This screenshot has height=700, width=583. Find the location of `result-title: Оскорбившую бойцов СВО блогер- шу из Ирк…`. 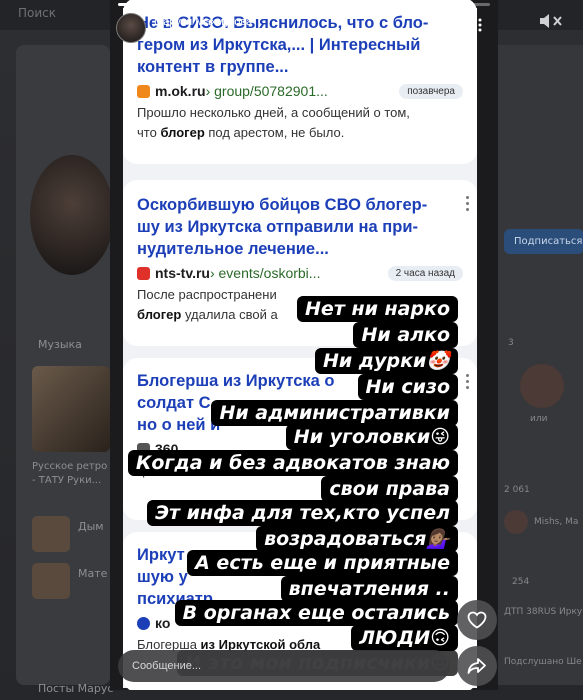

result-title: Оскорбившую бойцов СВО блогер- шу из Ирк… is located at coordinates (282, 227).